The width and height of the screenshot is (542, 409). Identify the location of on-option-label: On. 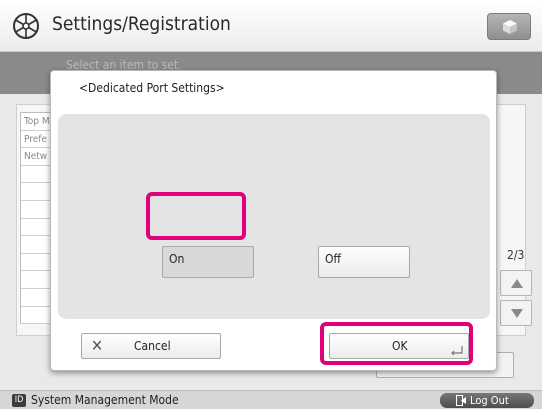
(177, 259).